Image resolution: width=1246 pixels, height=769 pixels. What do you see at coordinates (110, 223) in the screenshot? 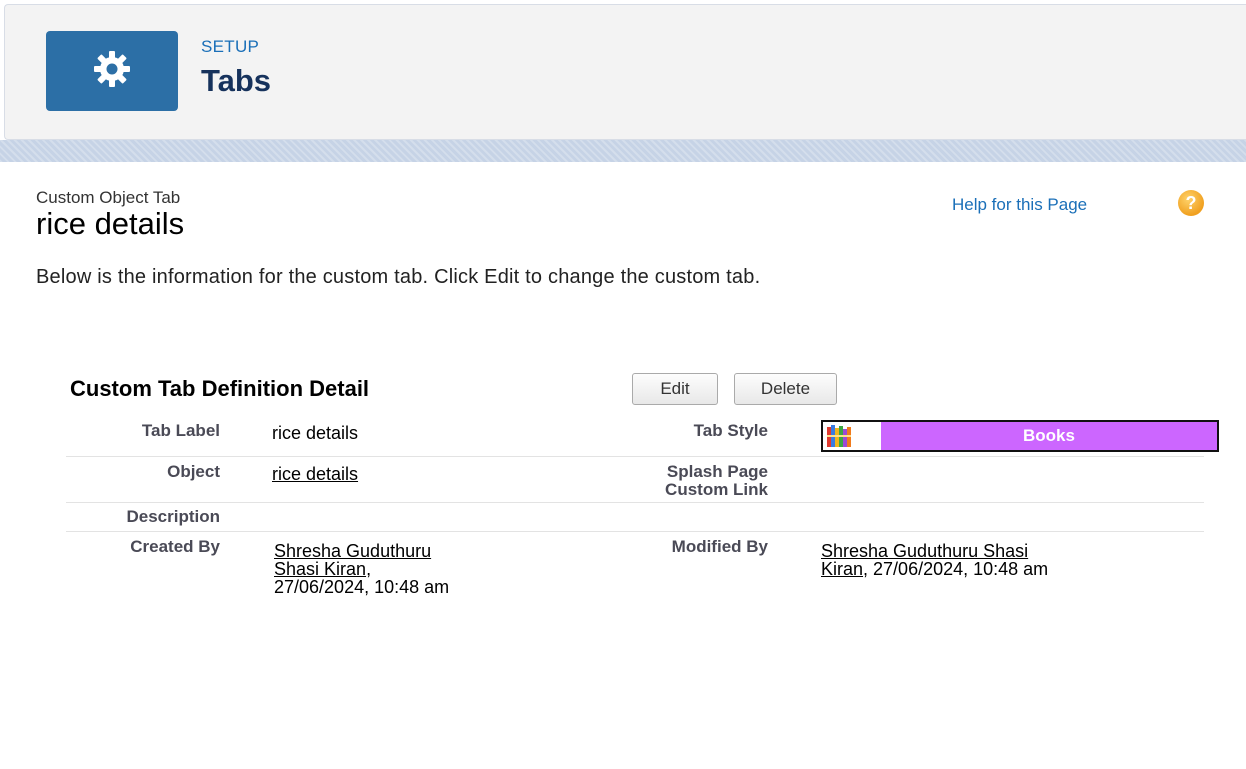
I see `page-title: rice details` at bounding box center [110, 223].